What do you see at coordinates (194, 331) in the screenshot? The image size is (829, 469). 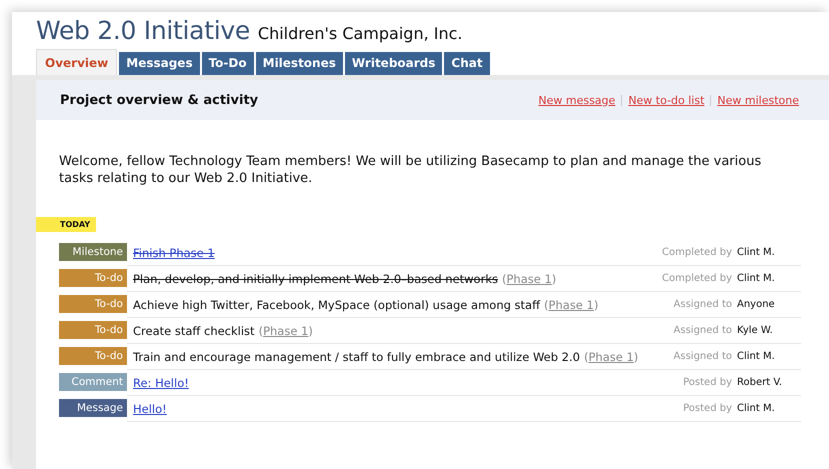 I see `item-title: Create staff checklist` at bounding box center [194, 331].